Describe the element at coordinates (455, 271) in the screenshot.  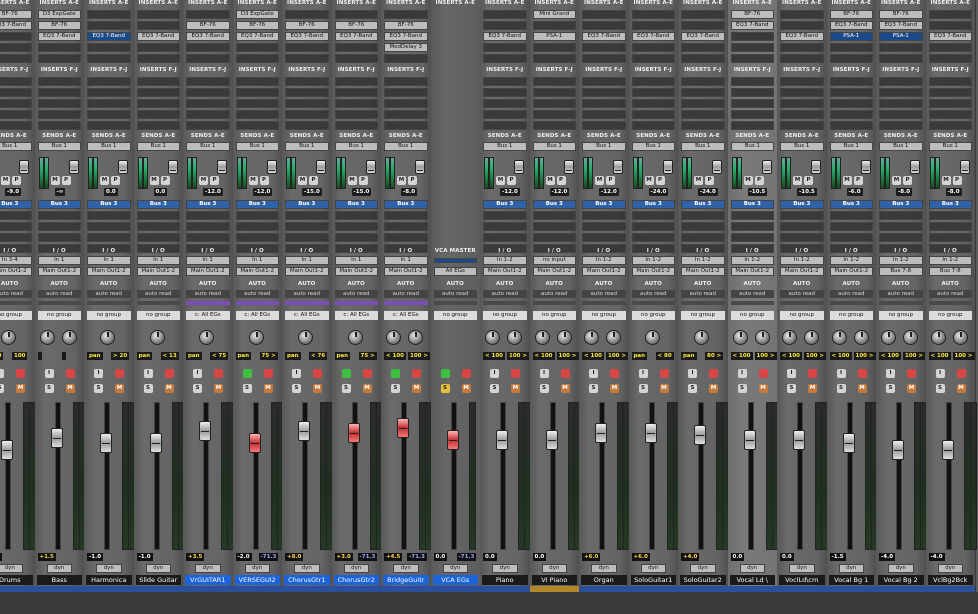
I see `vca-assign-selector: All EGs` at that location.